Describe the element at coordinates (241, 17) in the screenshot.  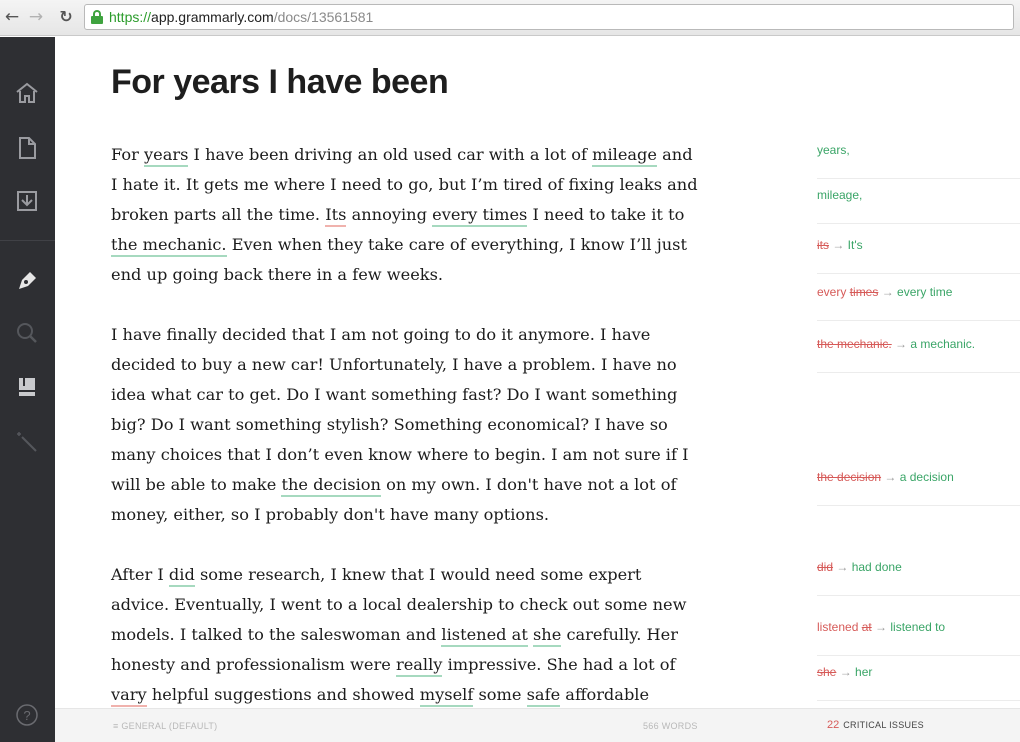
I see `url-text: https://app.grammarly.com/docs/13561581` at that location.